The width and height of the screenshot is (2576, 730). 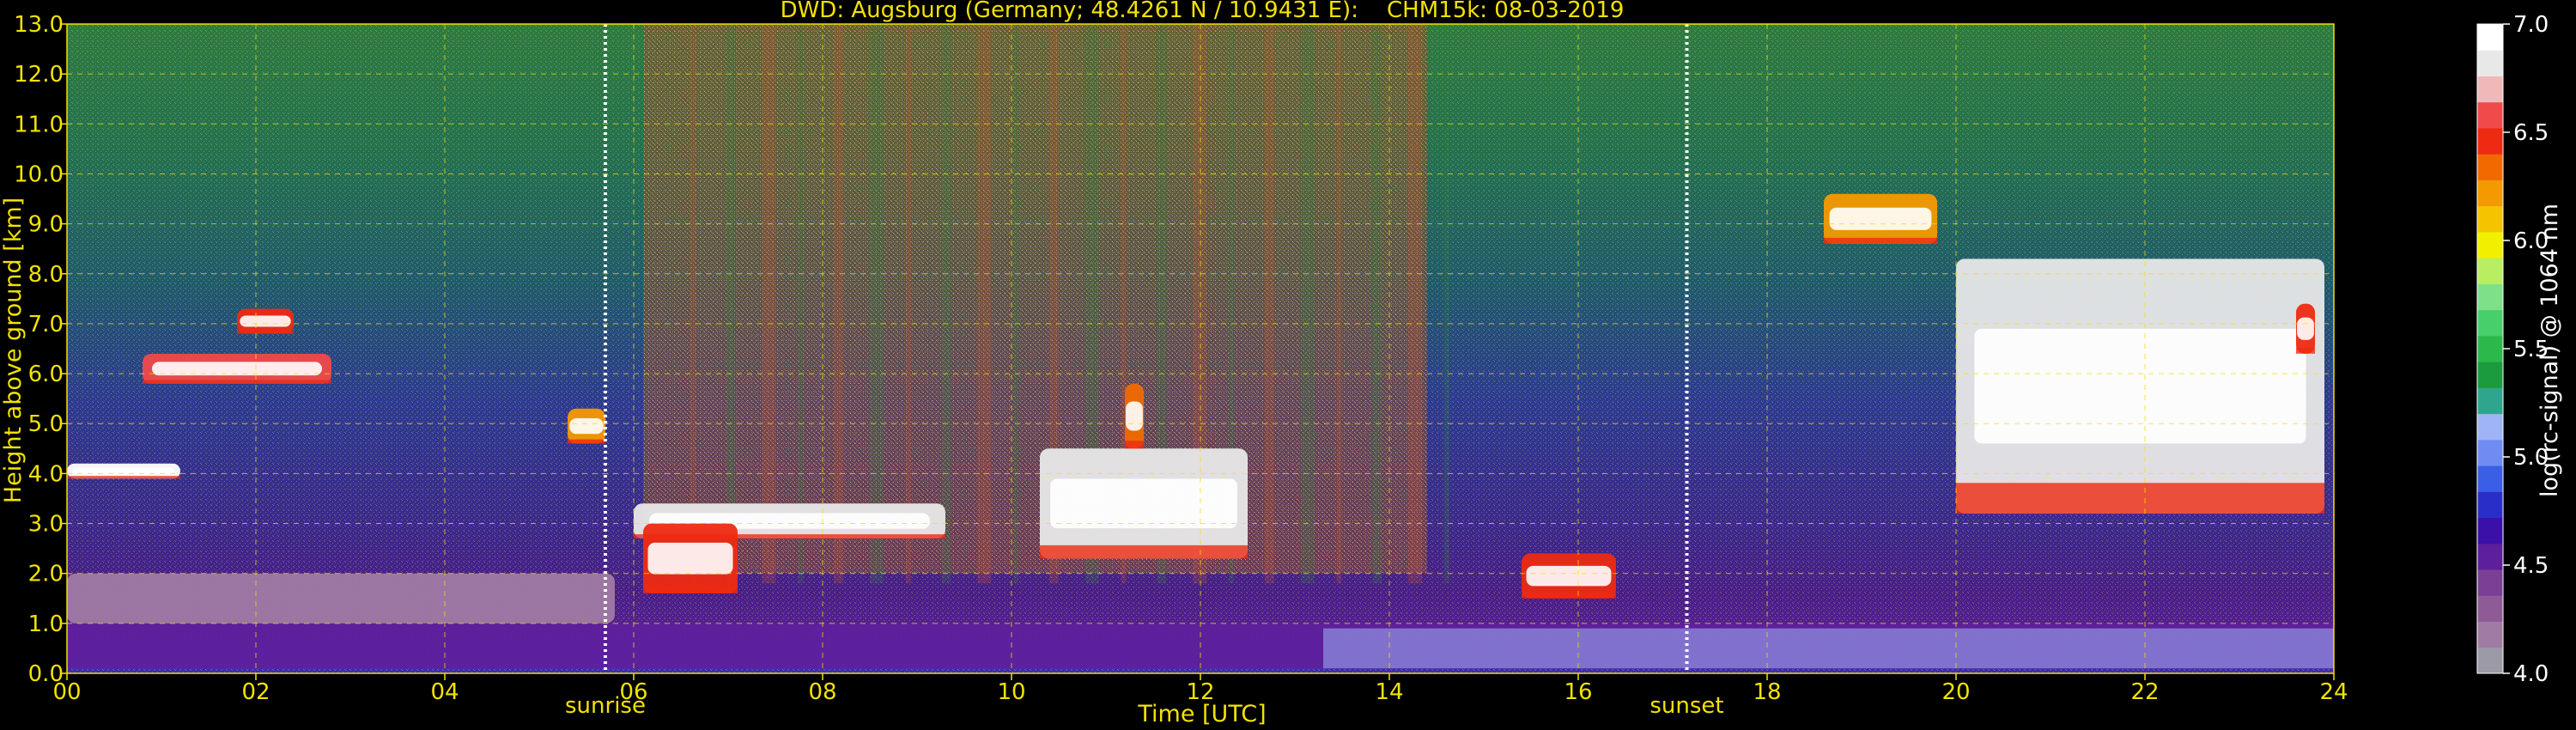 What do you see at coordinates (46, 374) in the screenshot?
I see `y-tick-label: 6.0` at bounding box center [46, 374].